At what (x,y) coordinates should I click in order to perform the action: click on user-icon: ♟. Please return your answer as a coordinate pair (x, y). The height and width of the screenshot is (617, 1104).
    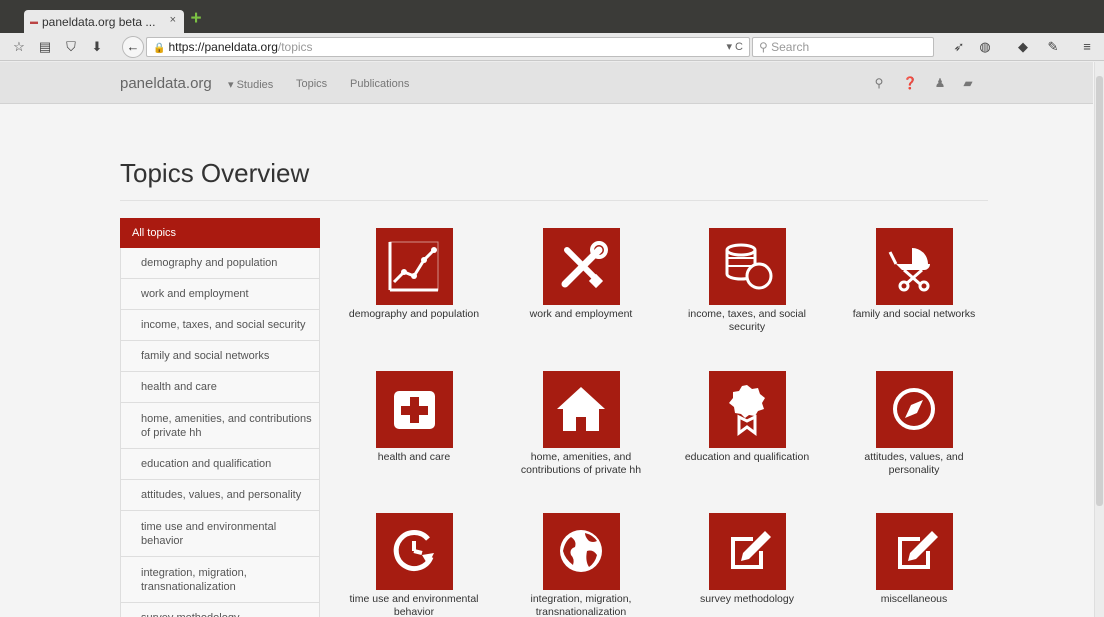
    Looking at the image, I should click on (940, 83).